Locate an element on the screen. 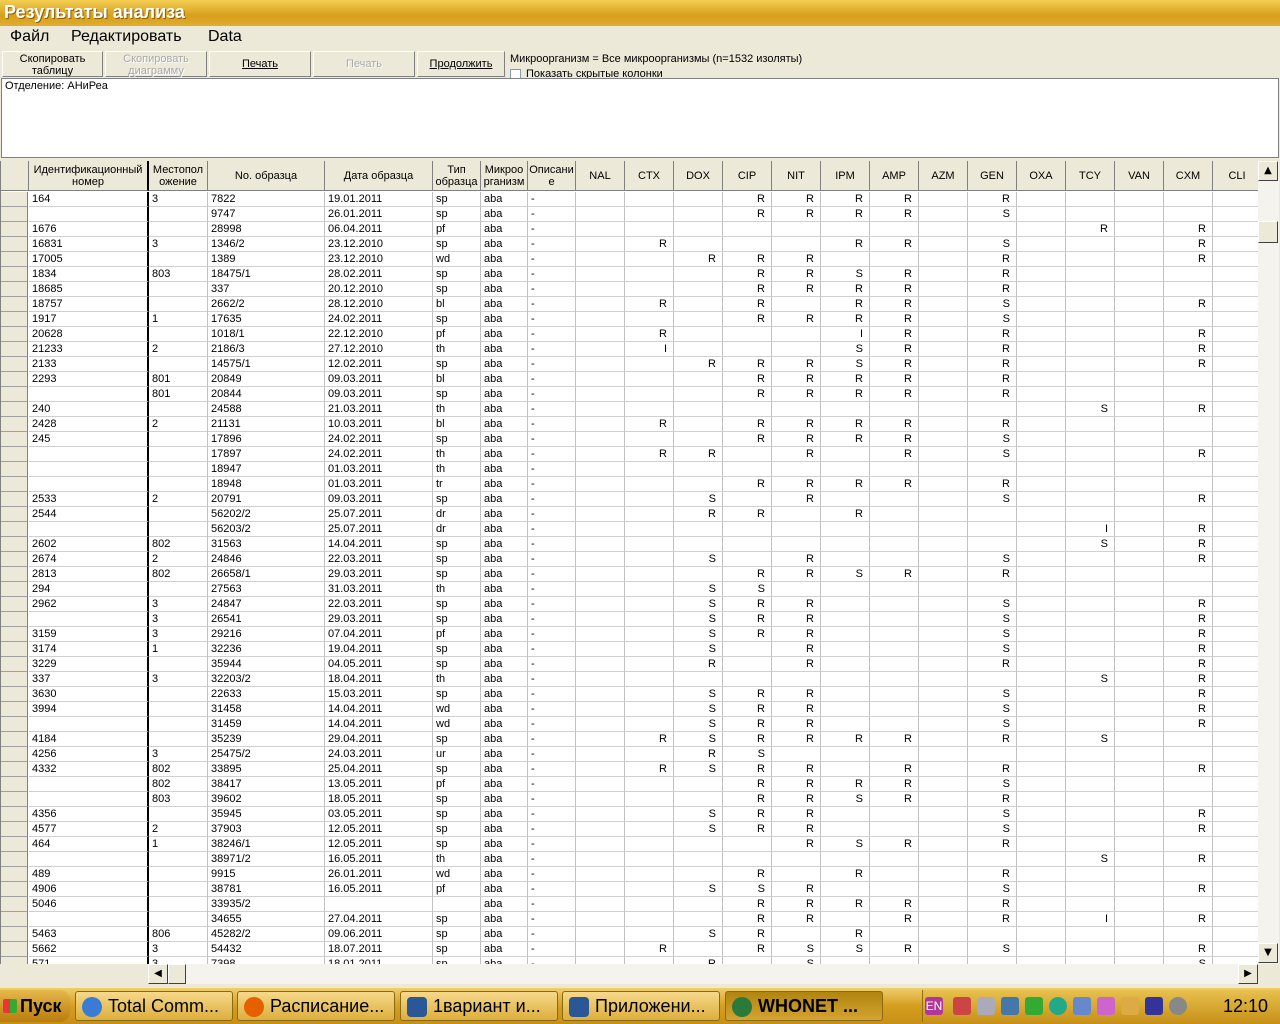 This screenshot has width=1280, height=1024. table-cell: 38971/2 is located at coordinates (266, 859).